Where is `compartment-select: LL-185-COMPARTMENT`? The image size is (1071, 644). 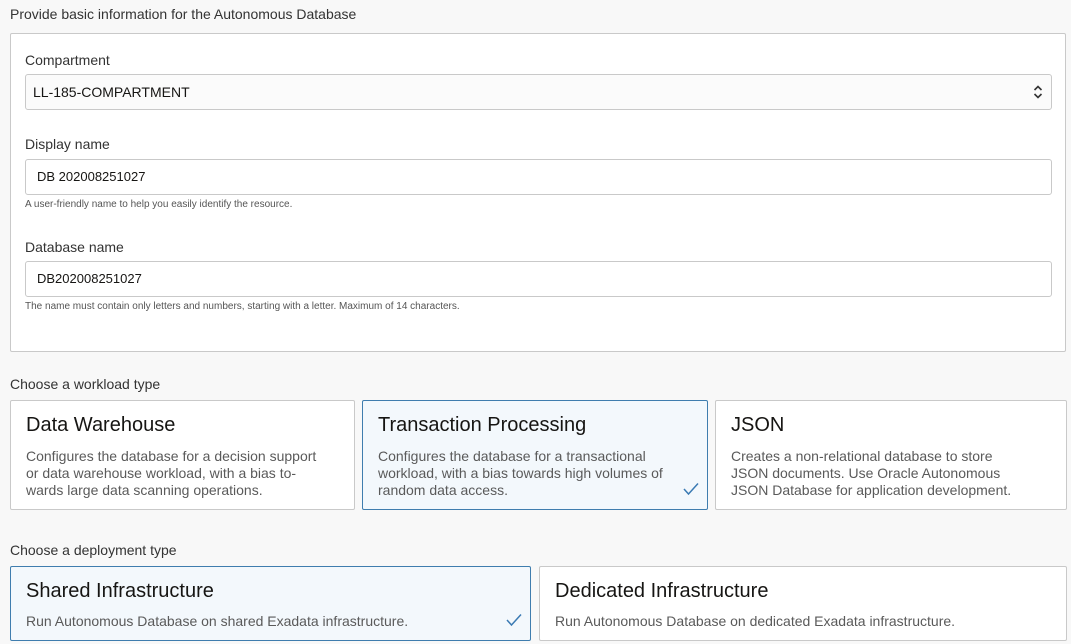
compartment-select: LL-185-COMPARTMENT is located at coordinates (538, 92).